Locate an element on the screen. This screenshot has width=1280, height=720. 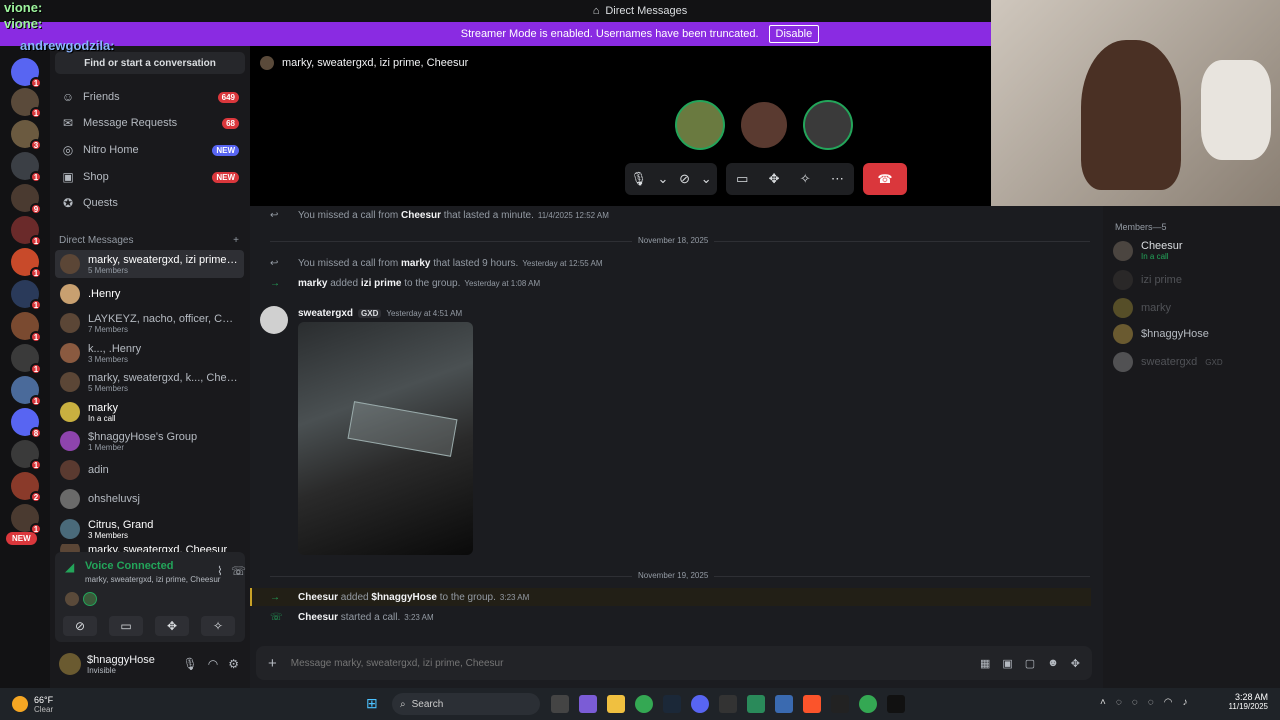
message-input is located at coordinates (635, 663).